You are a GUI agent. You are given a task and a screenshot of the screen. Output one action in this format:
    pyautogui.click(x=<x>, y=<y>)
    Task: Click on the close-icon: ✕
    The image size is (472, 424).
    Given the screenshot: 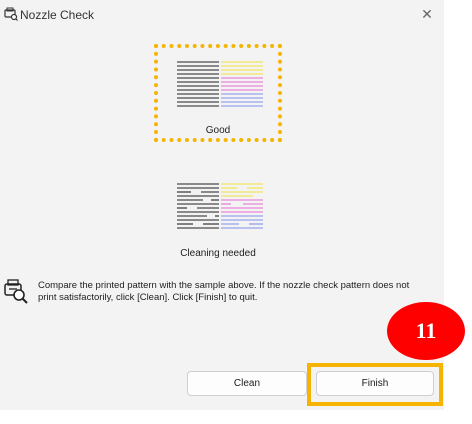 What is the action you would take?
    pyautogui.click(x=427, y=14)
    